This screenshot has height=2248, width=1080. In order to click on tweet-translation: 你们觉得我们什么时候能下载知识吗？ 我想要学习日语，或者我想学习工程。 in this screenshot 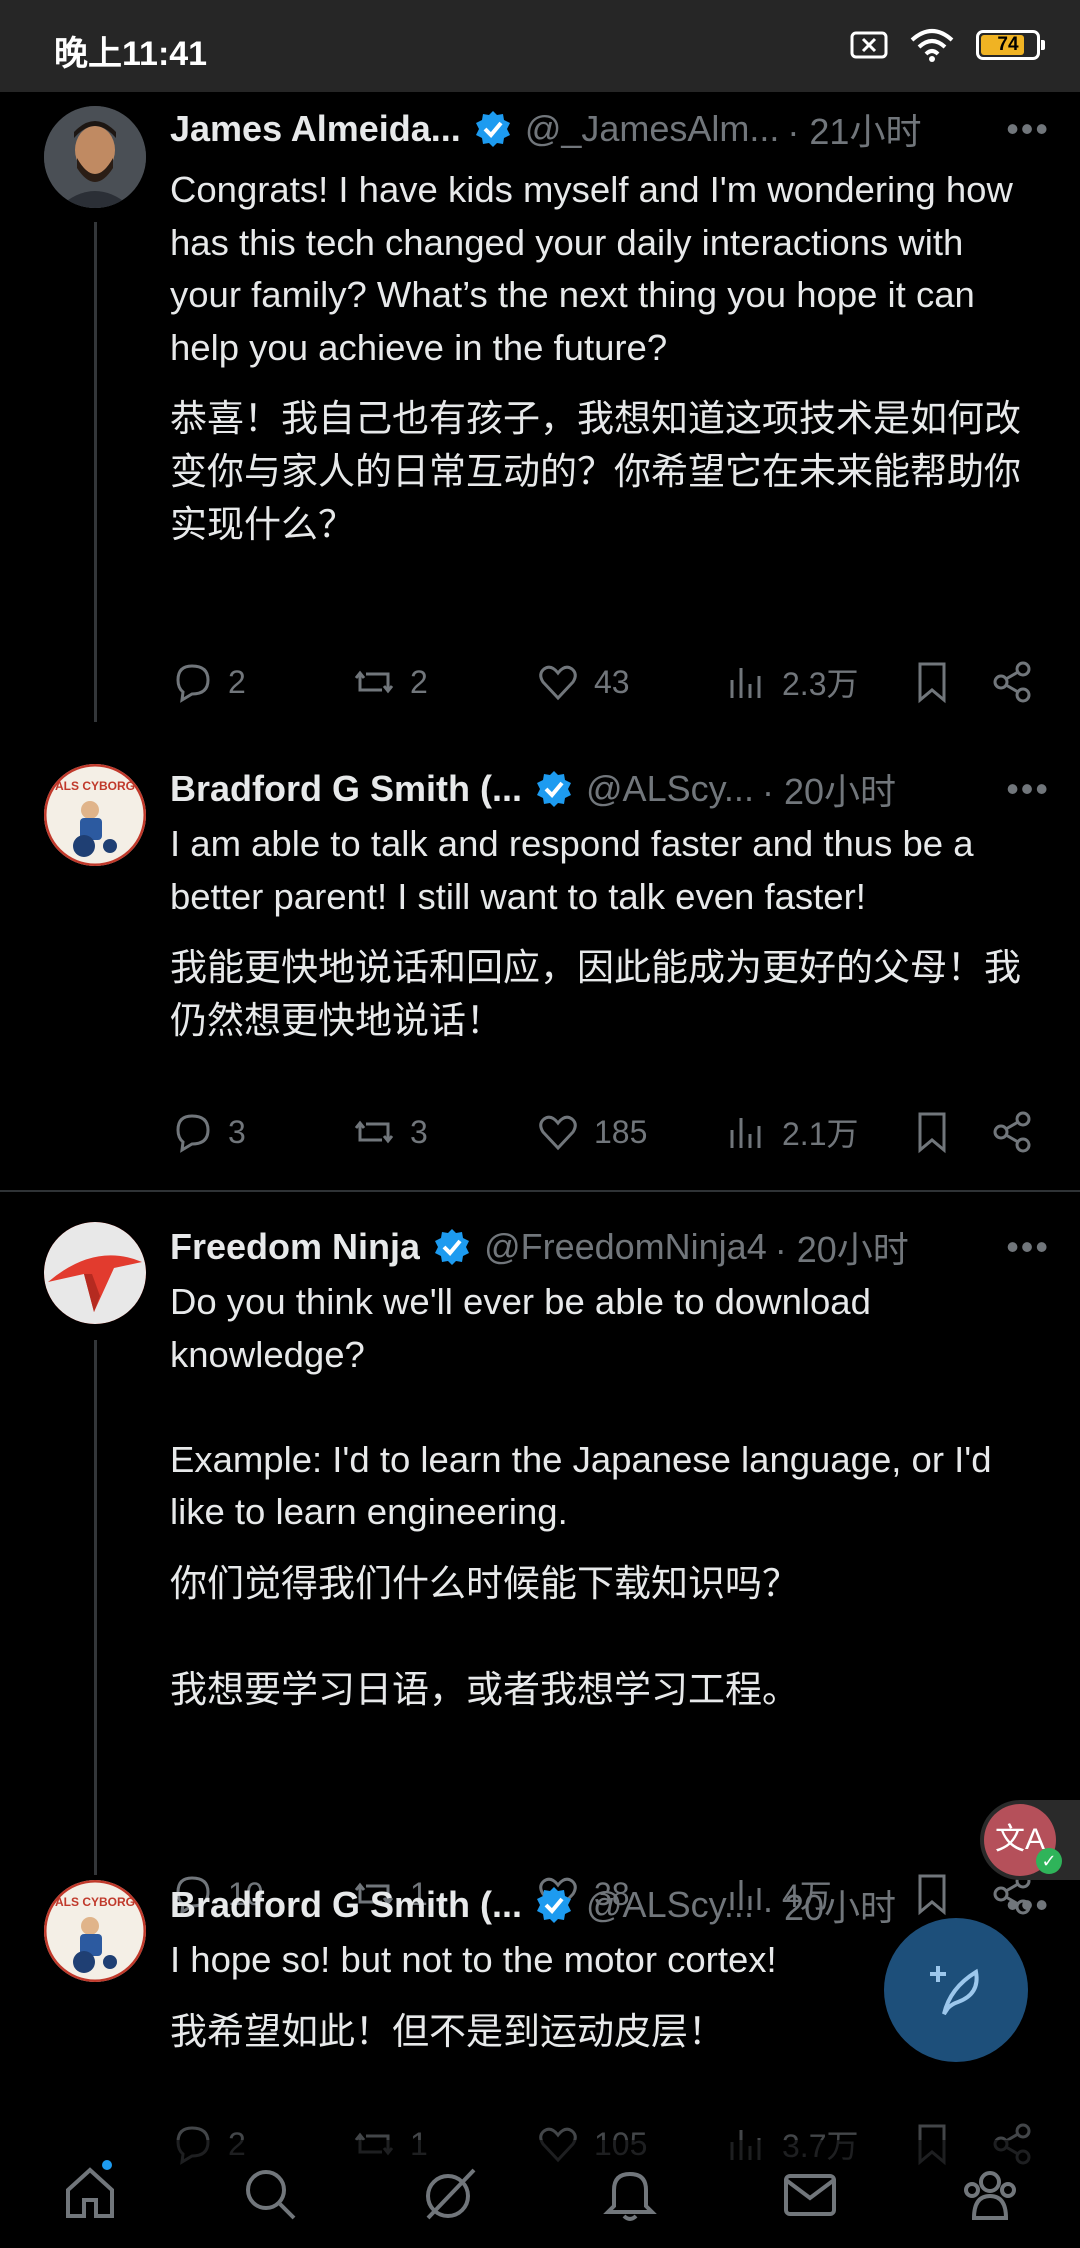, I will do `click(484, 1636)`.